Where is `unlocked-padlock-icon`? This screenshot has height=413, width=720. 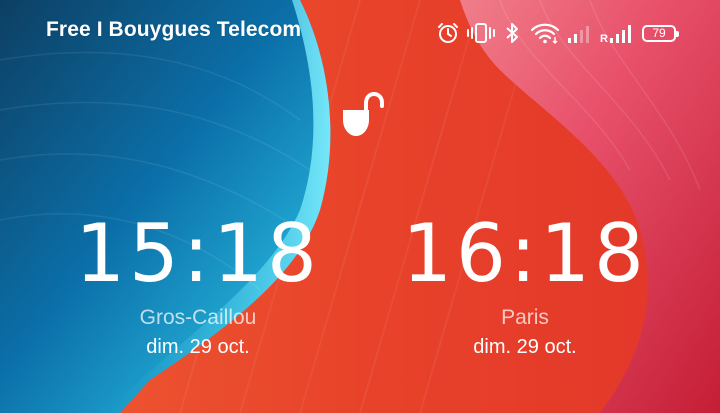
unlocked-padlock-icon is located at coordinates (363, 116).